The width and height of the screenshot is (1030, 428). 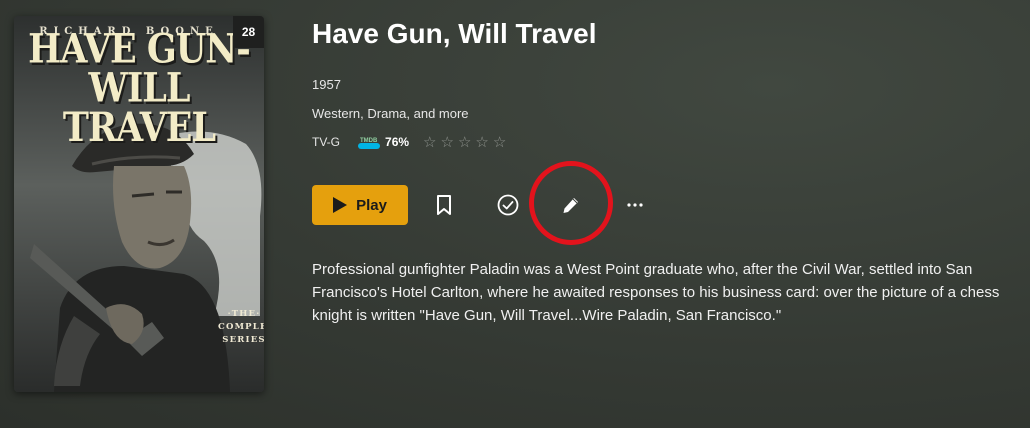 What do you see at coordinates (244, 314) in the screenshot?
I see `poster-set-line1: ·THE·` at bounding box center [244, 314].